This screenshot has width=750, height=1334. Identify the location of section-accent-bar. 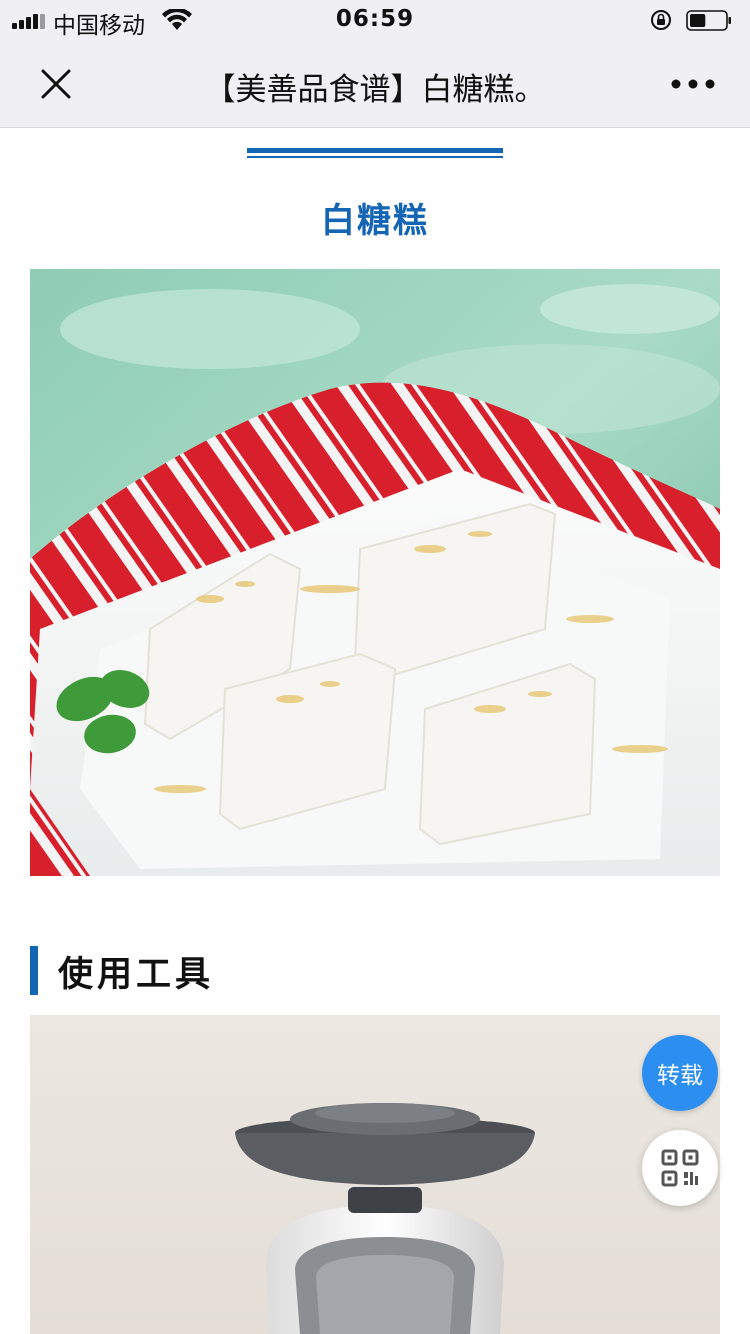
(34, 970).